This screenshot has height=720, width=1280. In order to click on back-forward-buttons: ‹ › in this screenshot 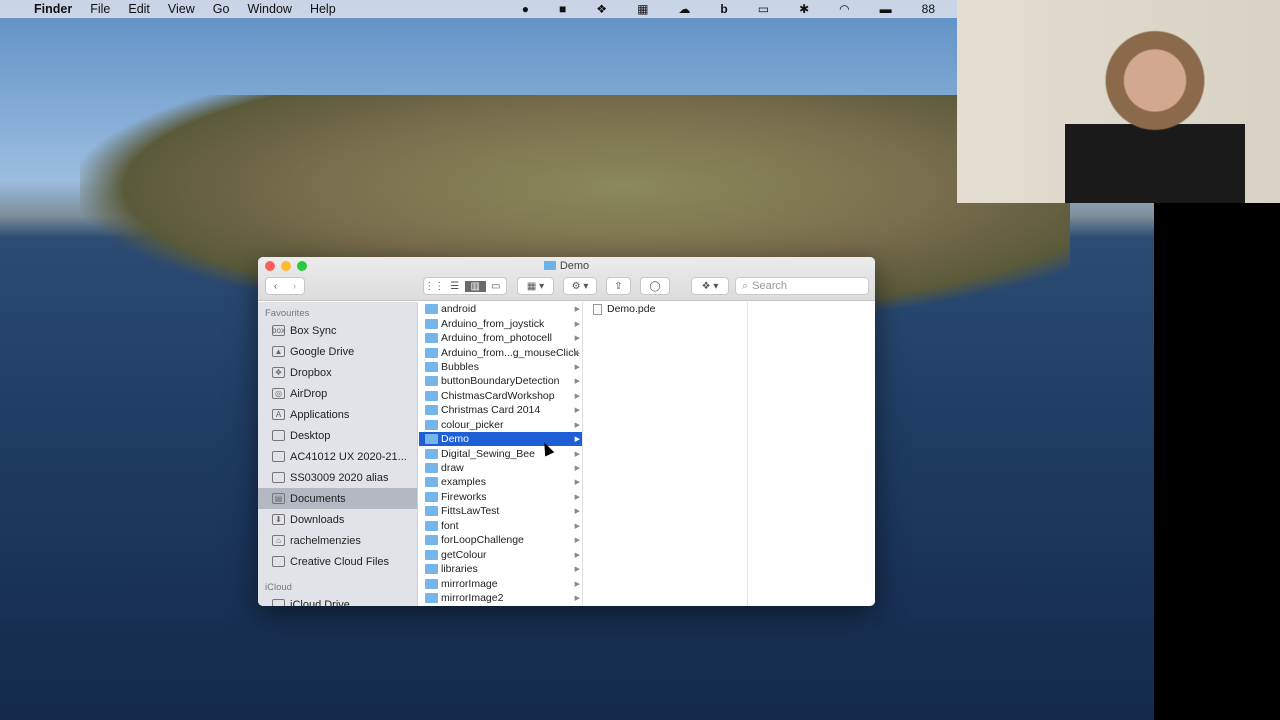, I will do `click(285, 286)`.